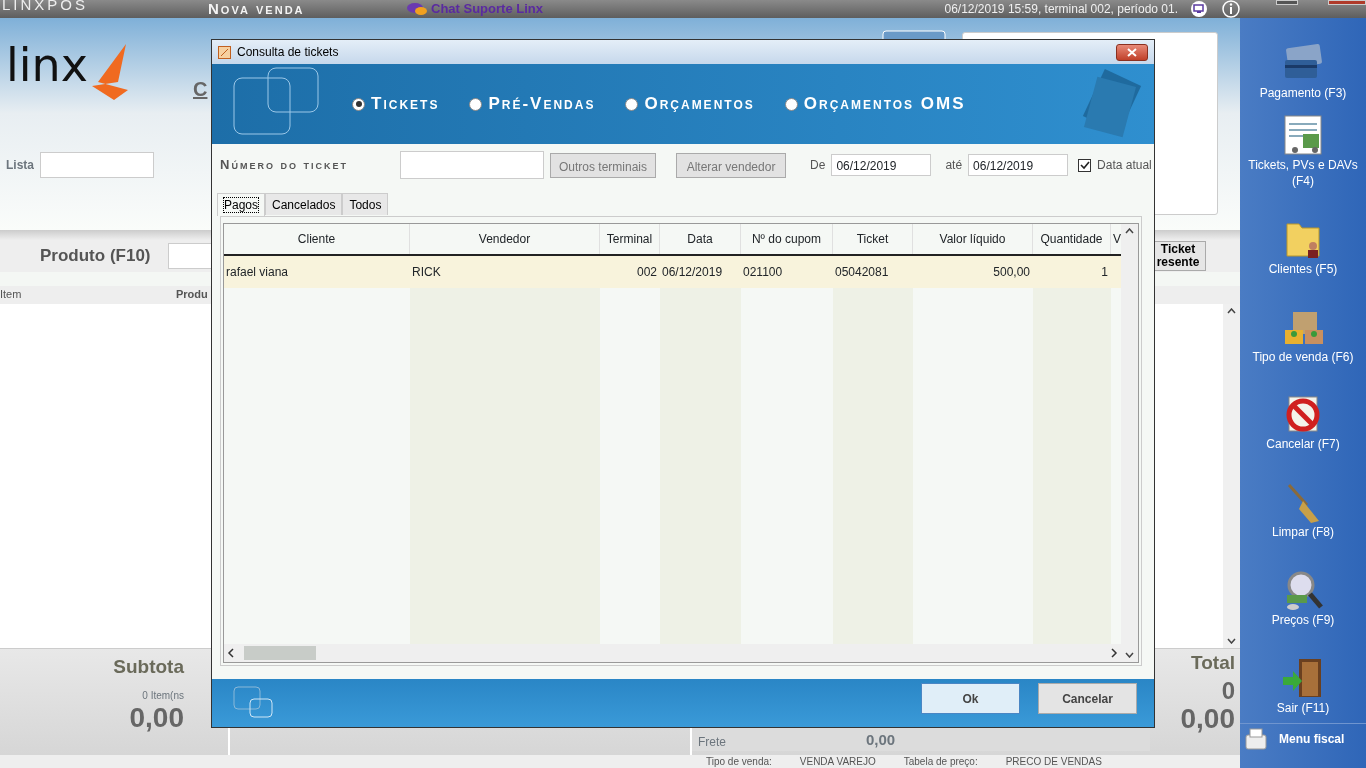 This screenshot has height=768, width=1366. Describe the element at coordinates (532, 104) in the screenshot. I see `mode-radio: Pré-Vendas` at that location.